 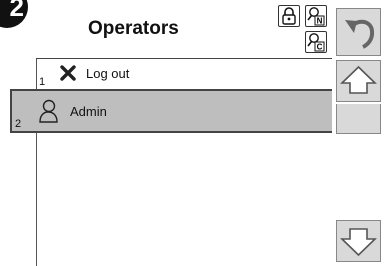 What do you see at coordinates (18, 124) in the screenshot?
I see `item-number: 2` at bounding box center [18, 124].